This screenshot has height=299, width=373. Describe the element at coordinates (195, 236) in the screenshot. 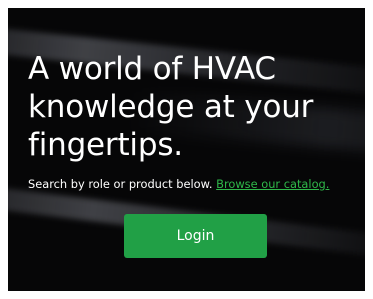

I see `login-button: Login` at that location.